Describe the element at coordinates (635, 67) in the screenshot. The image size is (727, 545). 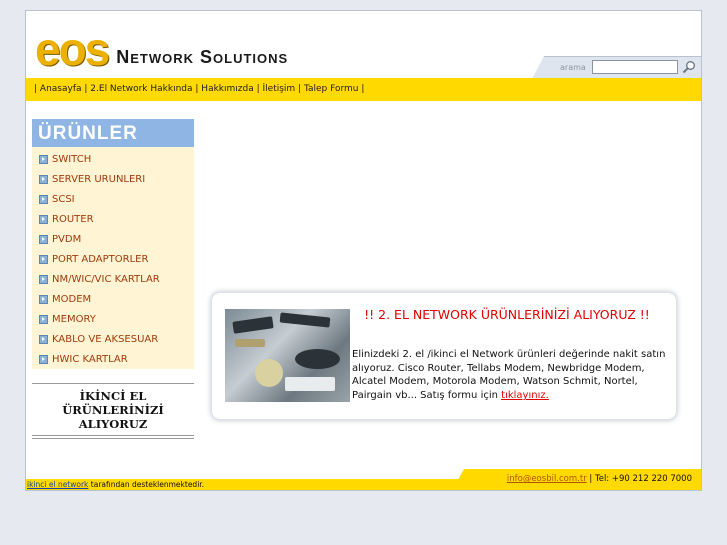
I see `search-input` at that location.